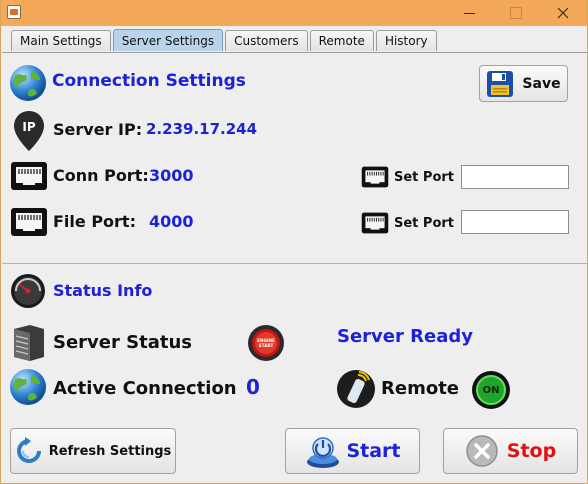 Image resolution: width=588 pixels, height=484 pixels. Describe the element at coordinates (541, 83) in the screenshot. I see `save-button-label: Save` at that location.